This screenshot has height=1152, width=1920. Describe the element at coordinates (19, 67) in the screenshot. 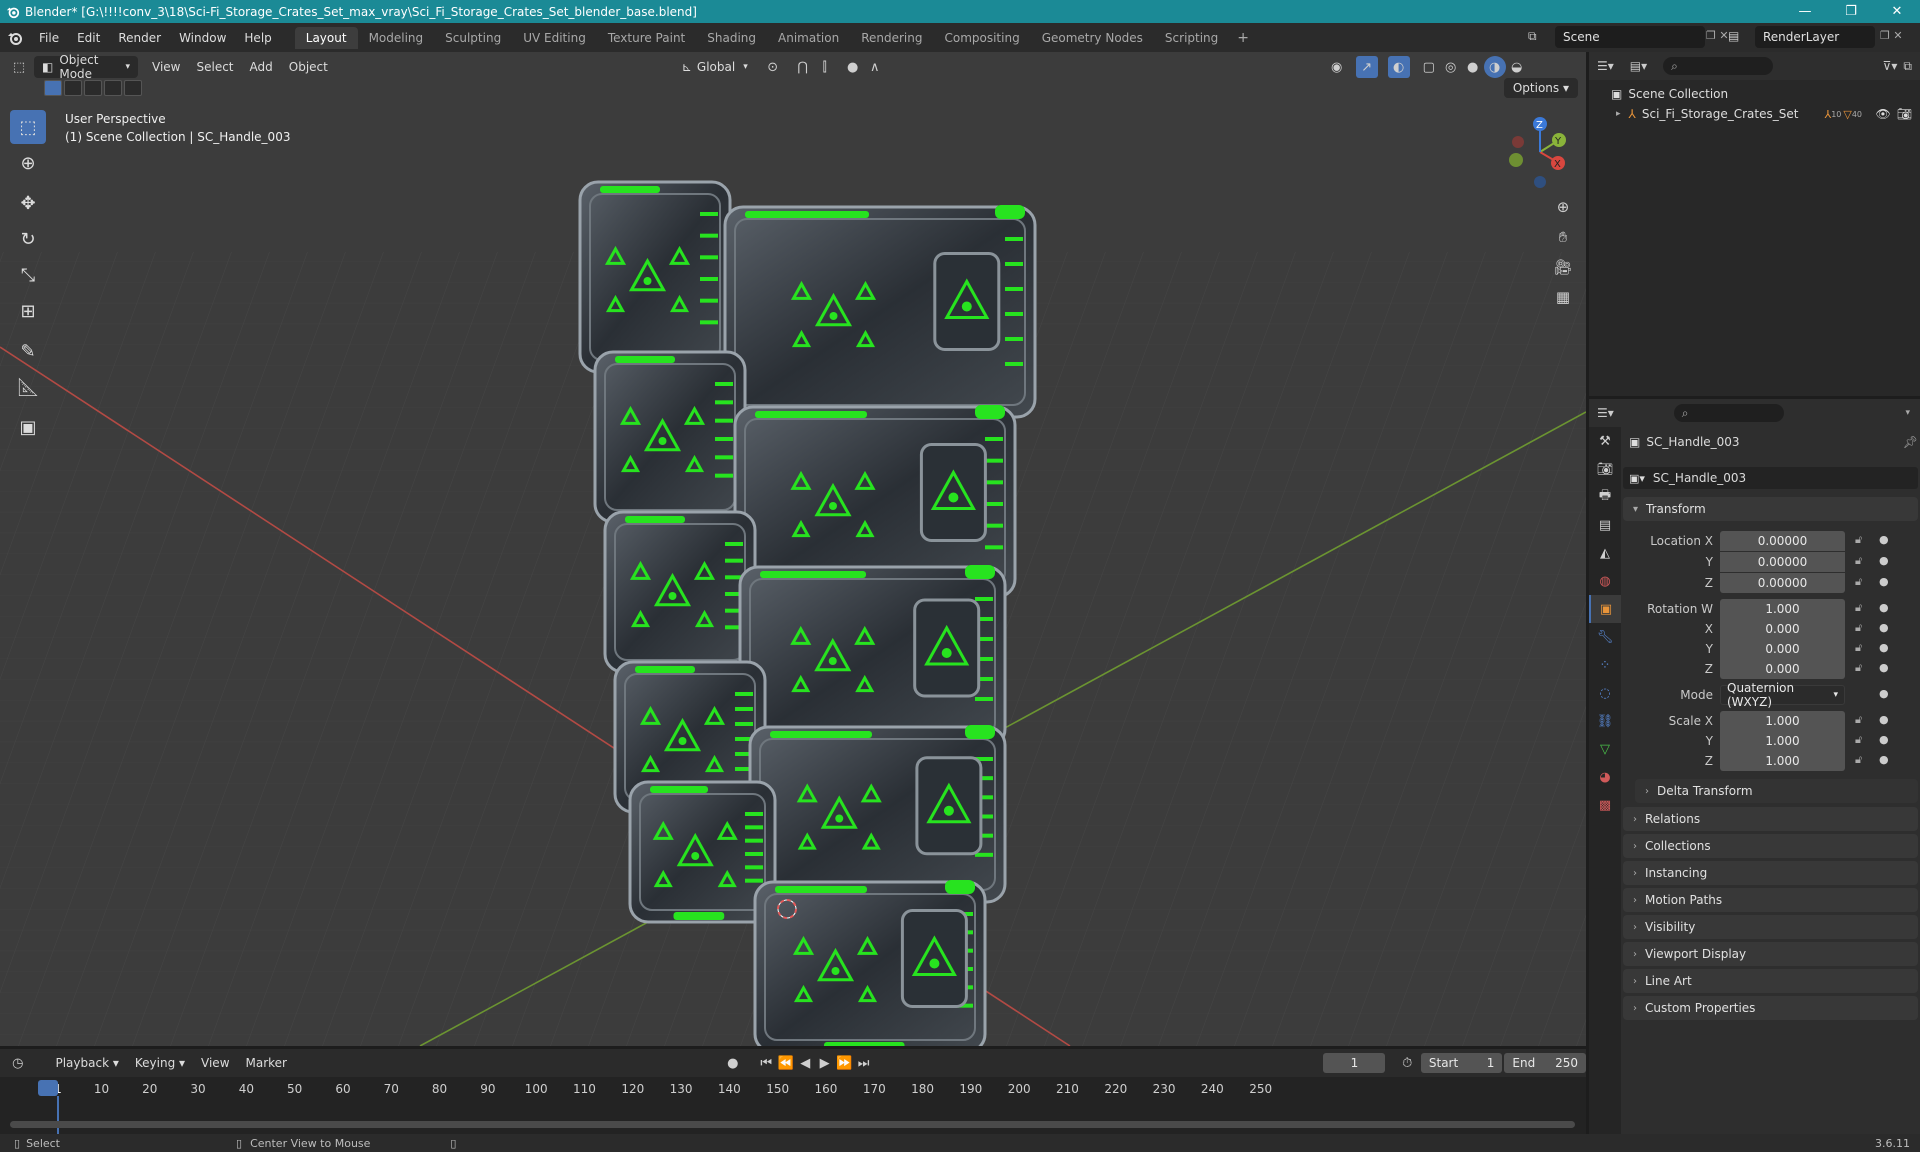

I see `editor-type-icon: ⬚` at that location.